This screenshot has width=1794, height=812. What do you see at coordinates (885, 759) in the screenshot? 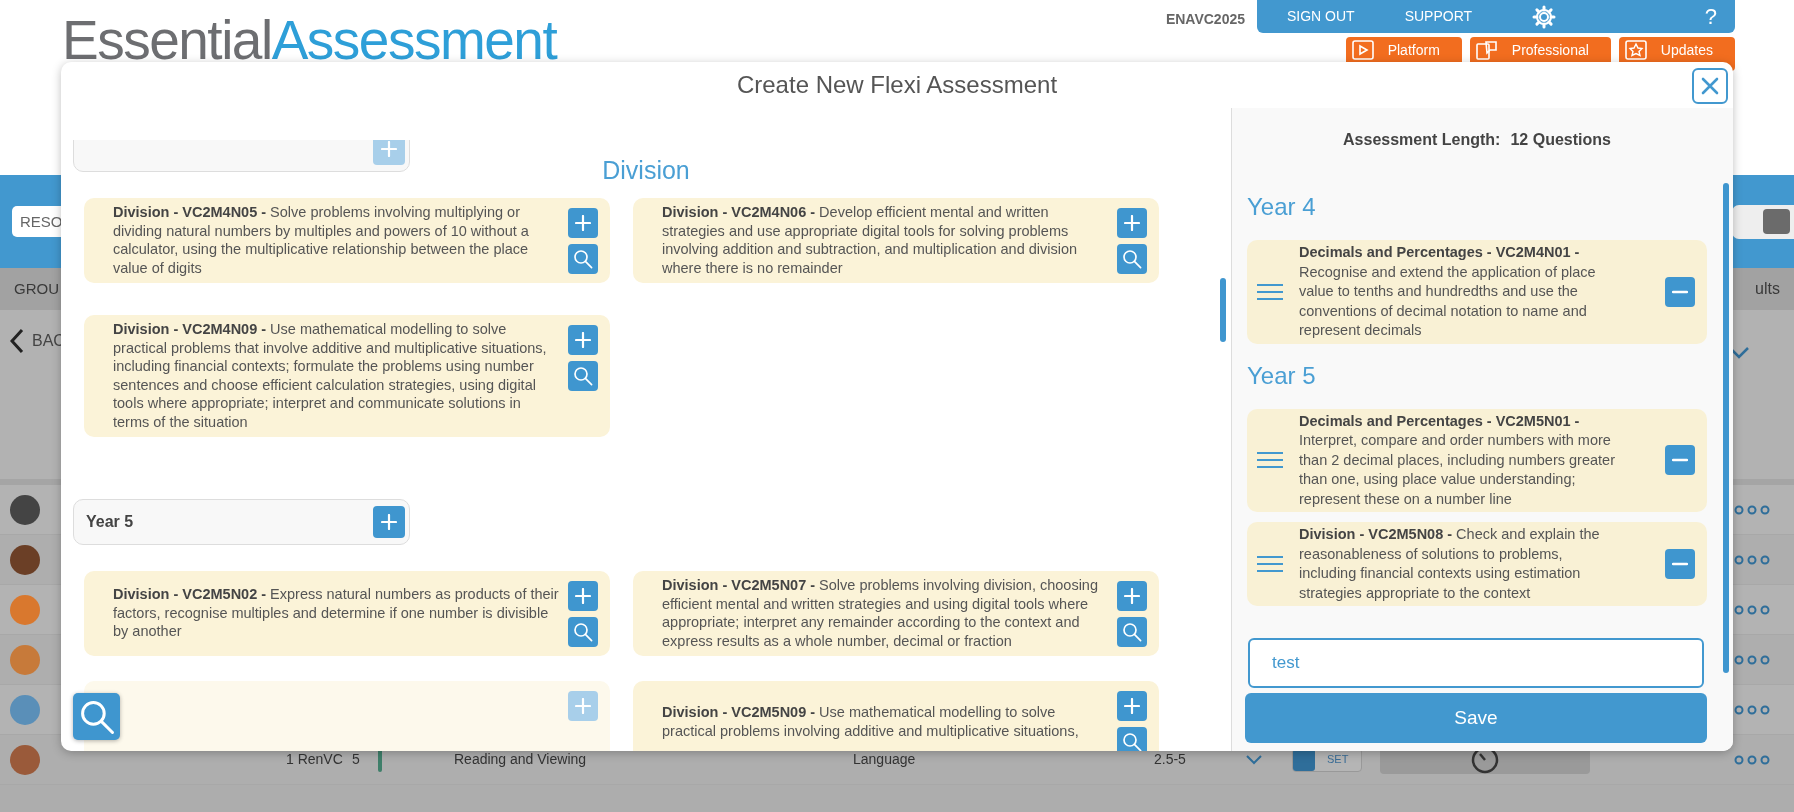
I see `table-cell-text: Language` at bounding box center [885, 759].